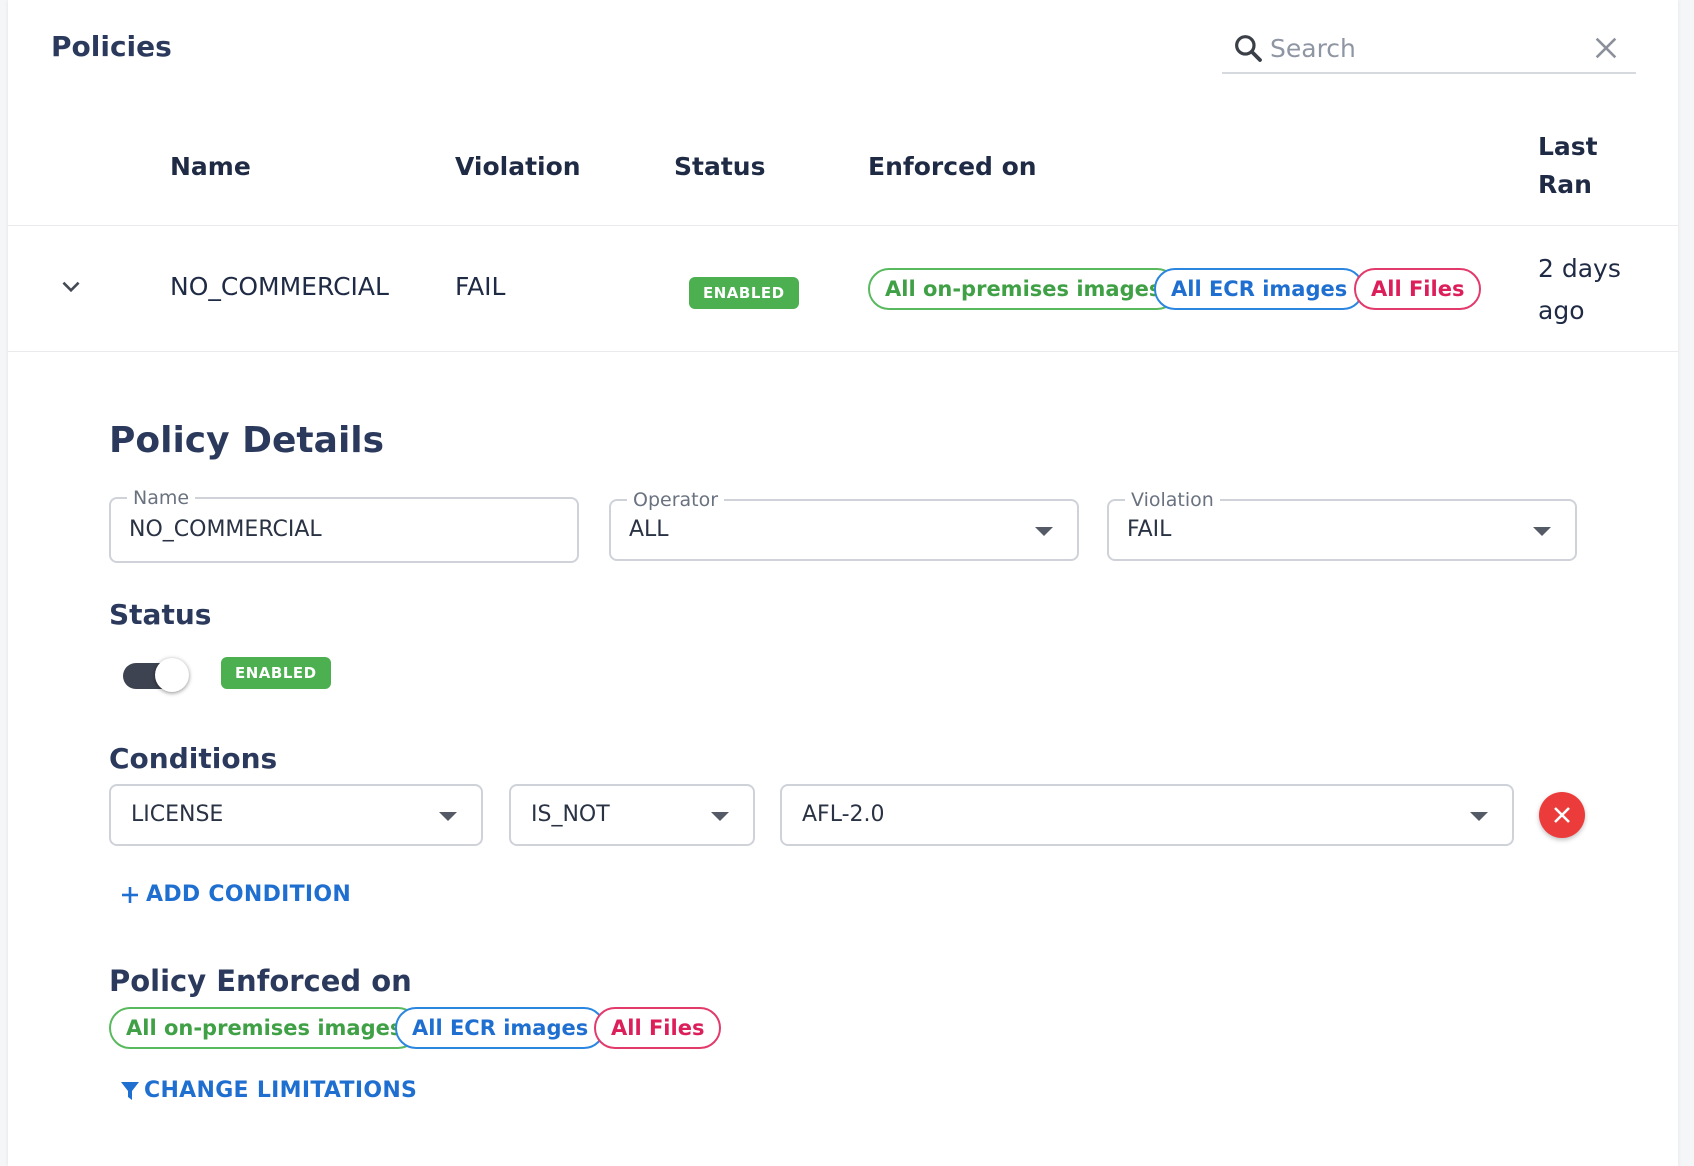 Image resolution: width=1694 pixels, height=1166 pixels. I want to click on plus-icon, so click(130, 895).